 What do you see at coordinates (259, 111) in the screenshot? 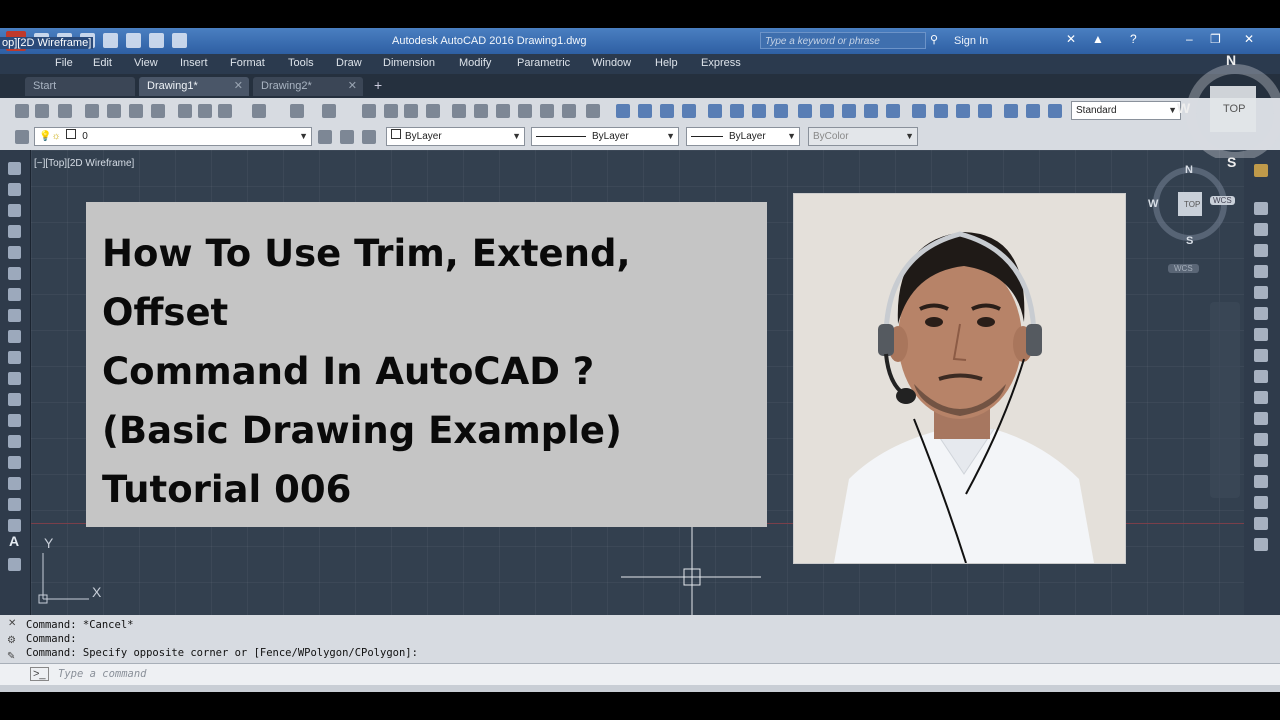
I see `match-properties-icon` at bounding box center [259, 111].